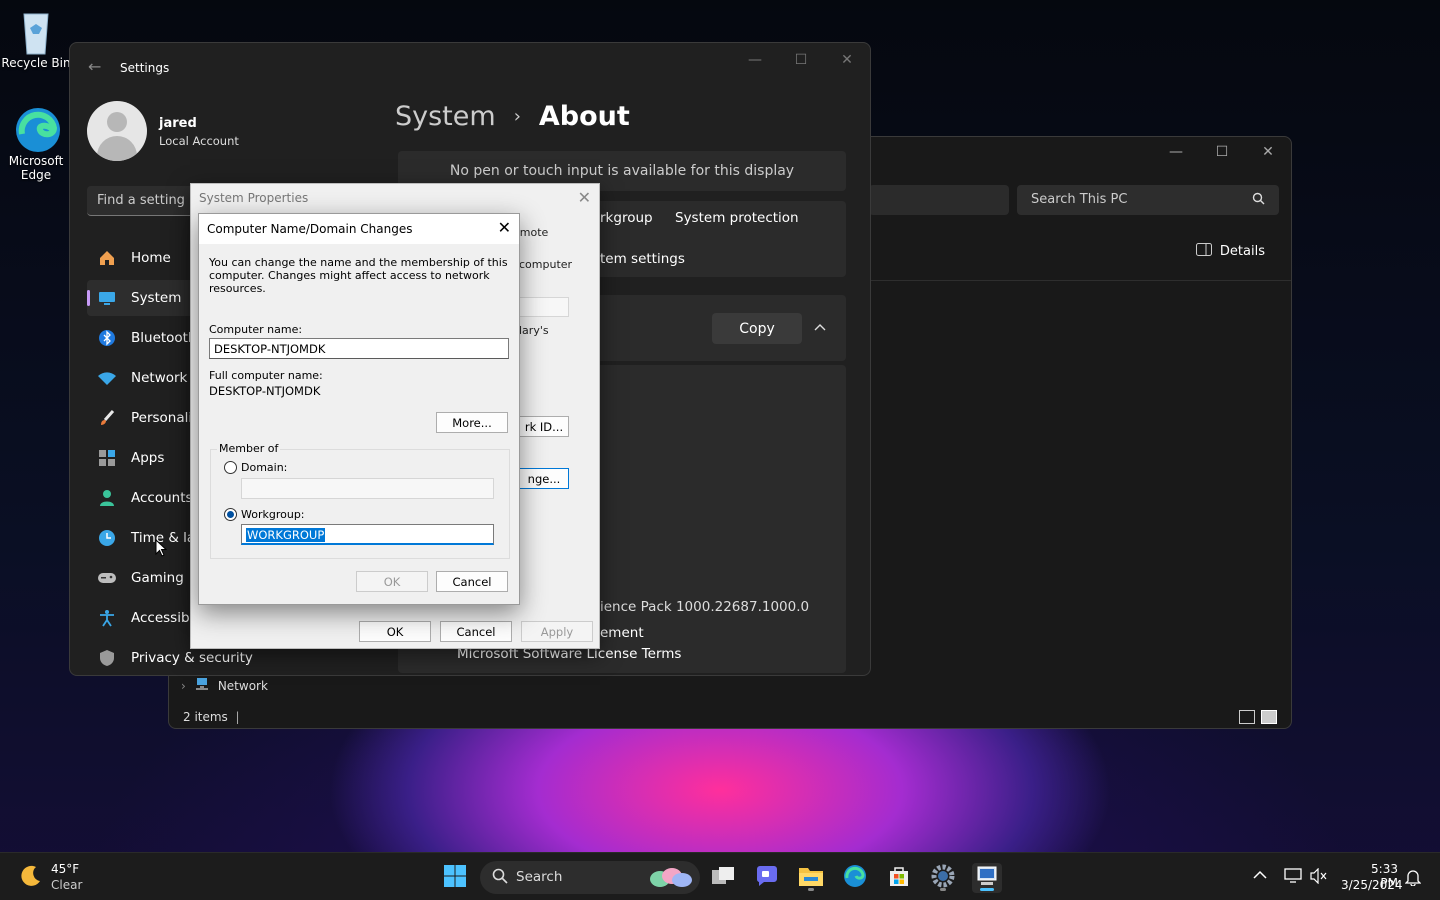  What do you see at coordinates (156, 298) in the screenshot?
I see `nav-label: System` at bounding box center [156, 298].